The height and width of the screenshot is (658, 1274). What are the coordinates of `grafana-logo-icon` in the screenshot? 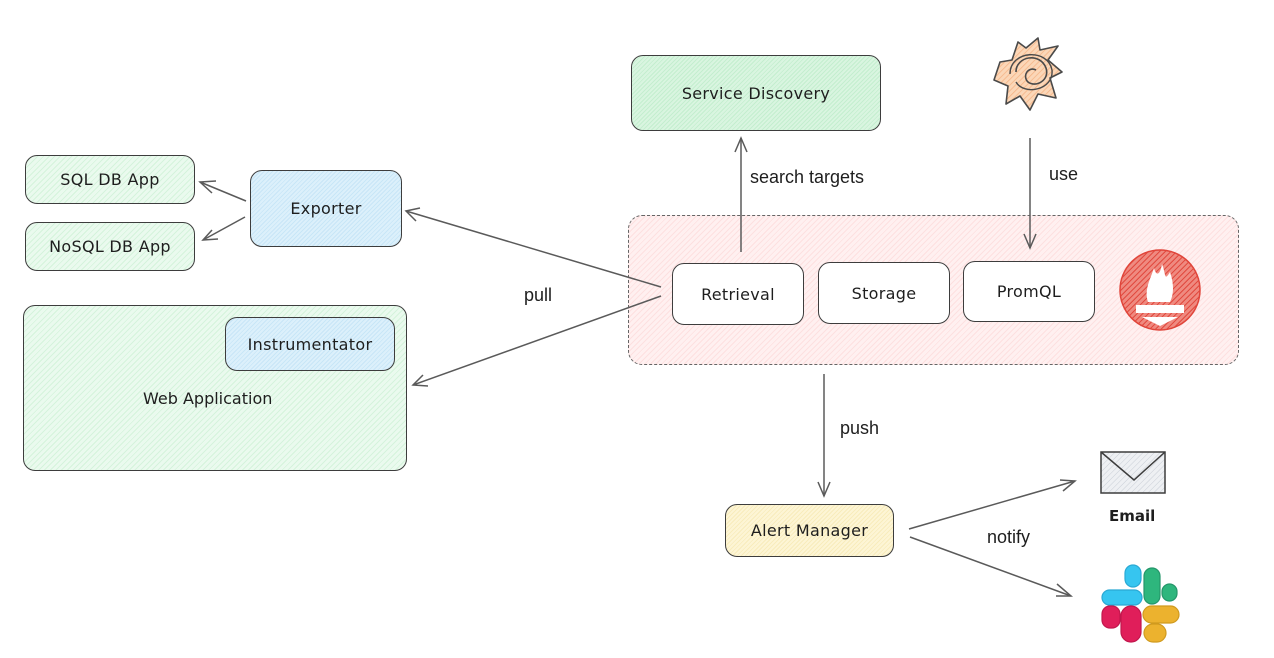 It's located at (1028, 74).